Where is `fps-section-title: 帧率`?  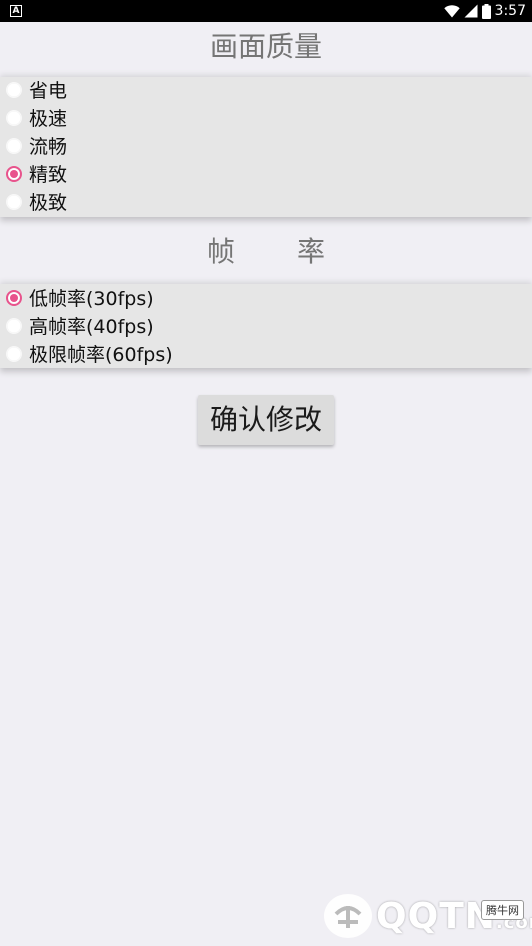 fps-section-title: 帧率 is located at coordinates (266, 252).